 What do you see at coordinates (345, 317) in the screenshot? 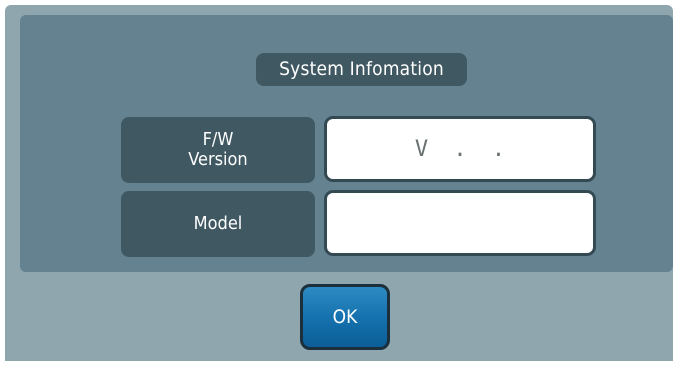
I see `ok-button: OK` at bounding box center [345, 317].